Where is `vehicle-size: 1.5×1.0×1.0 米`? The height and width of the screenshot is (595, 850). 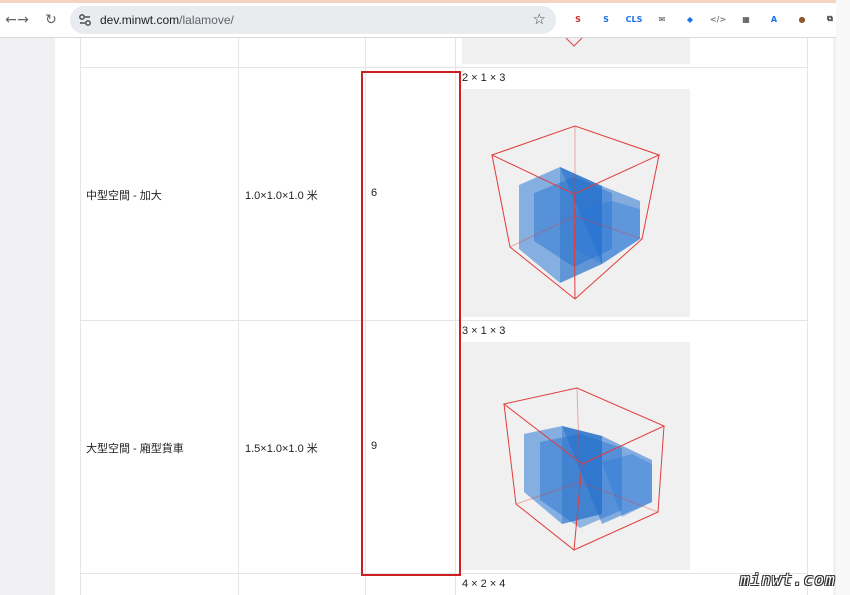 vehicle-size: 1.5×1.0×1.0 米 is located at coordinates (281, 449).